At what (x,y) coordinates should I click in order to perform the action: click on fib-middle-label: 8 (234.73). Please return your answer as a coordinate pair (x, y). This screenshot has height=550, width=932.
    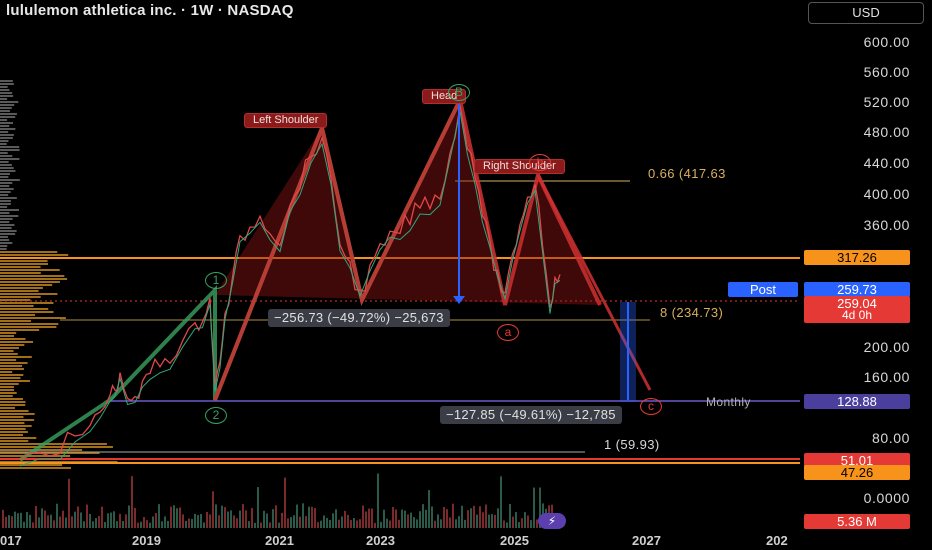
    Looking at the image, I should click on (692, 312).